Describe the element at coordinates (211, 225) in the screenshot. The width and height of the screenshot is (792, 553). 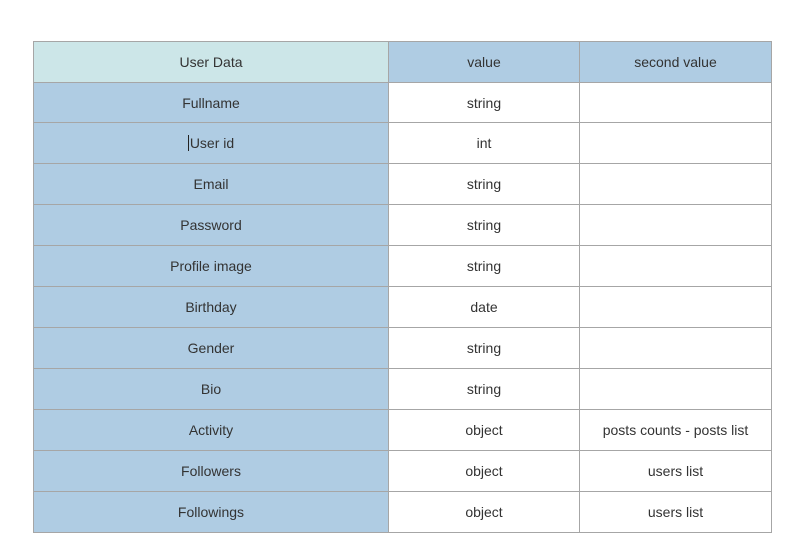
I see `field-name-cell: Password` at that location.